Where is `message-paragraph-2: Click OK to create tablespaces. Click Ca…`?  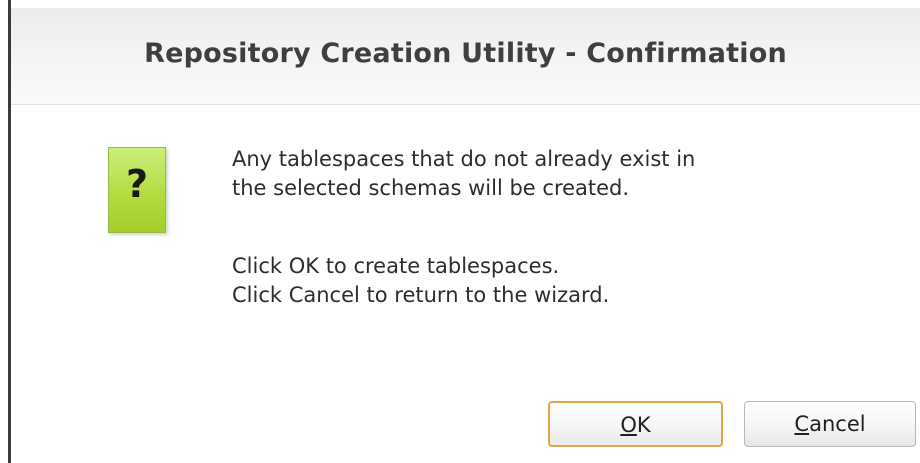
message-paragraph-2: Click OK to create tablespaces. Click Ca… is located at coordinates (557, 281).